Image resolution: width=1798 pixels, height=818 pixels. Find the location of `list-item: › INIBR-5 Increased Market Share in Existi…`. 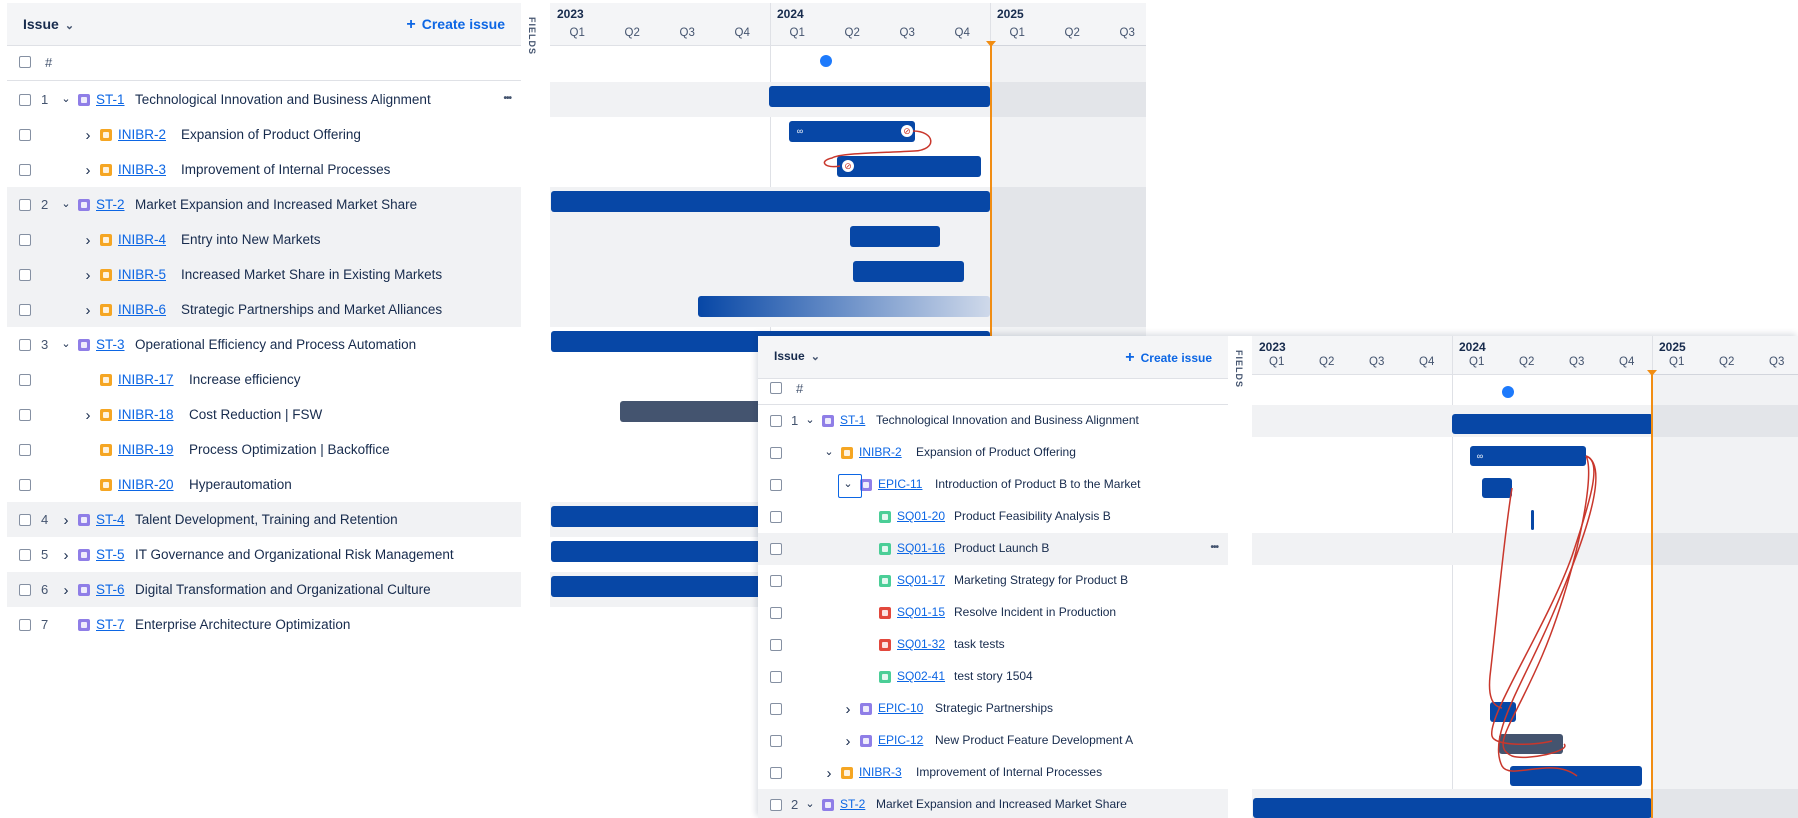

list-item: › INIBR-5 Increased Market Share in Existi… is located at coordinates (264, 274).